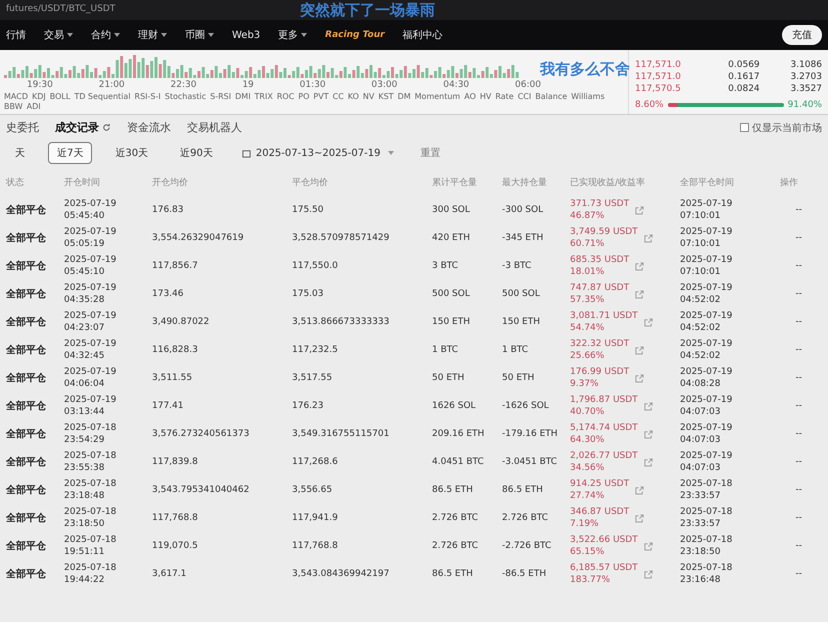 The height and width of the screenshot is (622, 828). I want to click on nav-item: 福利中心, so click(422, 35).